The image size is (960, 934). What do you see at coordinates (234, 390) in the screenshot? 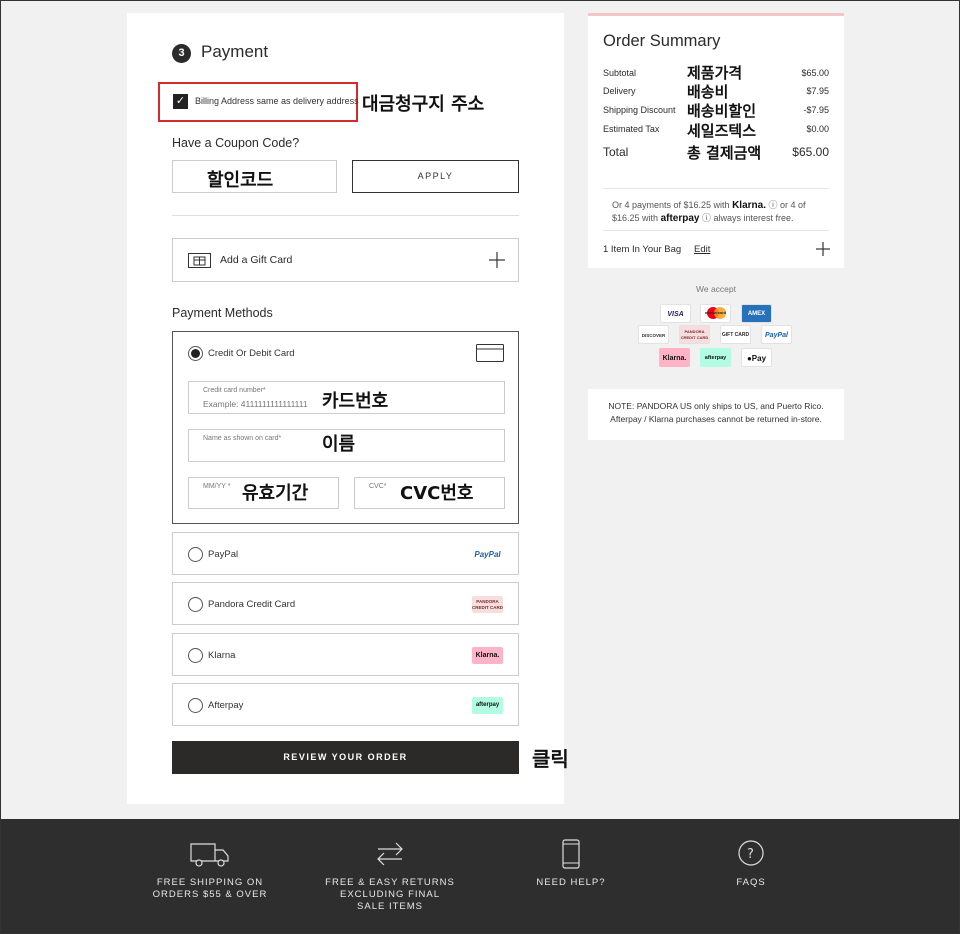
I see `card-number-label: Credit card number*` at bounding box center [234, 390].